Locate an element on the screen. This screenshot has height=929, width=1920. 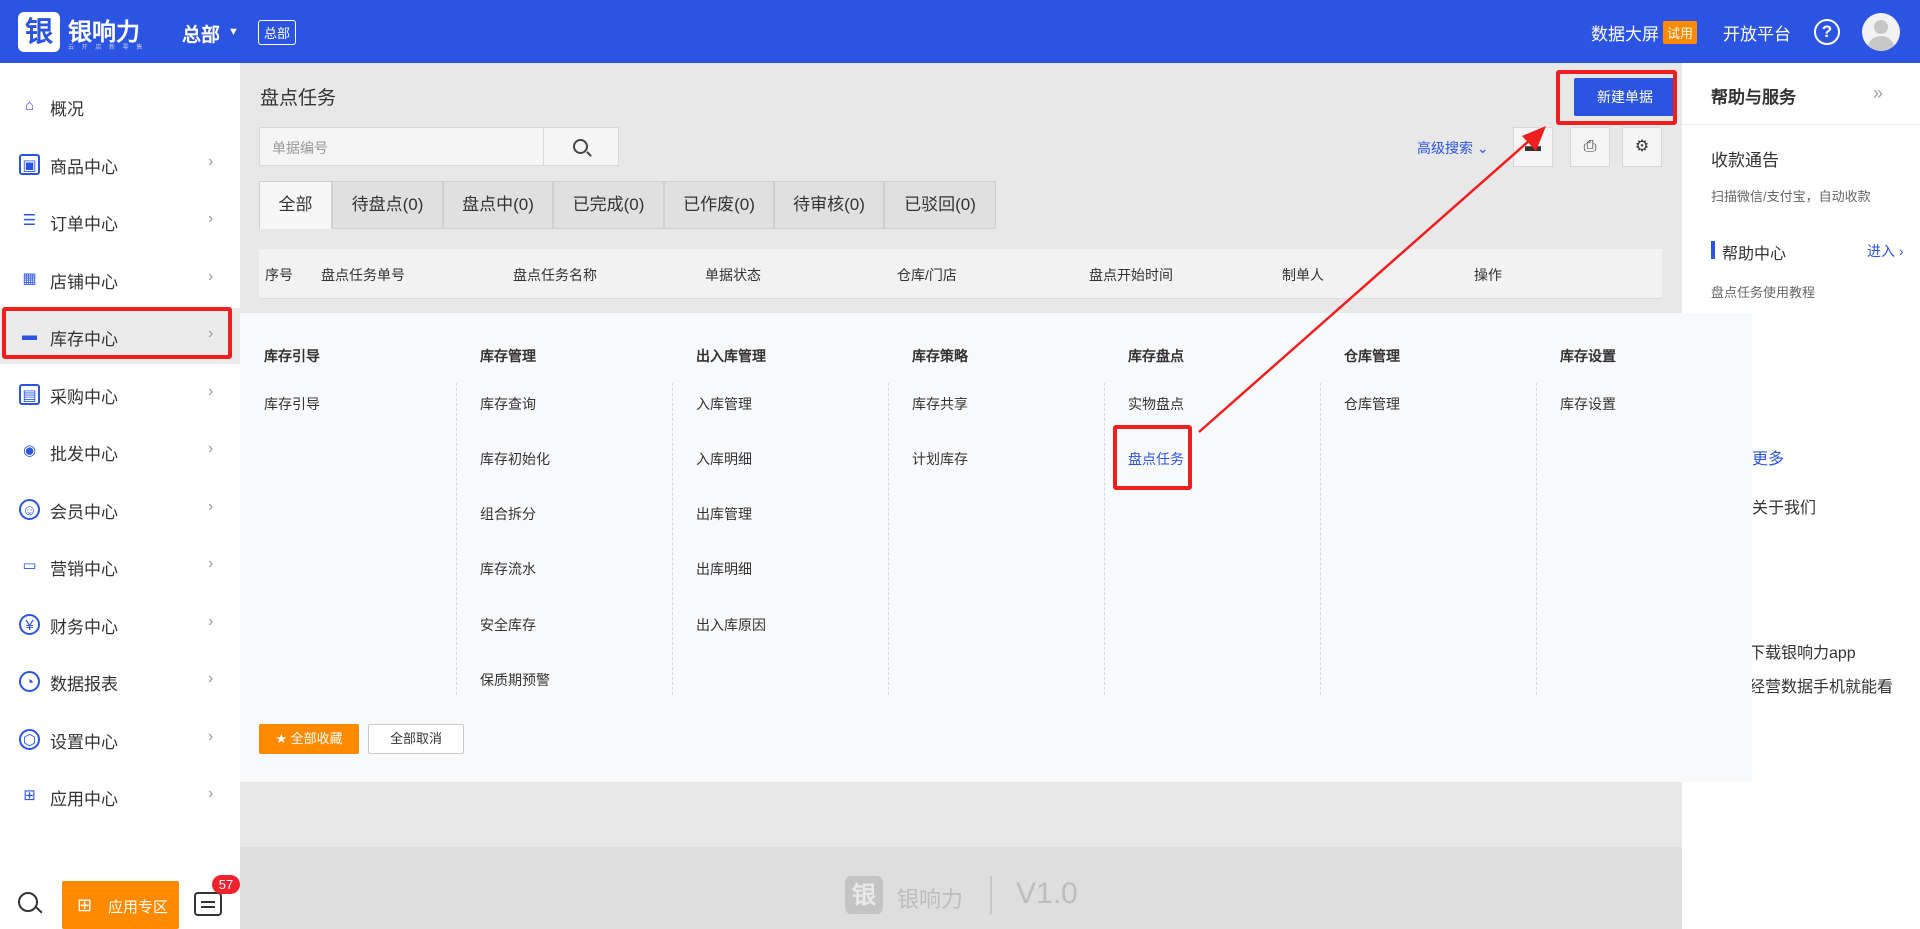
tab-voided: 已作废(0) is located at coordinates (719, 205).